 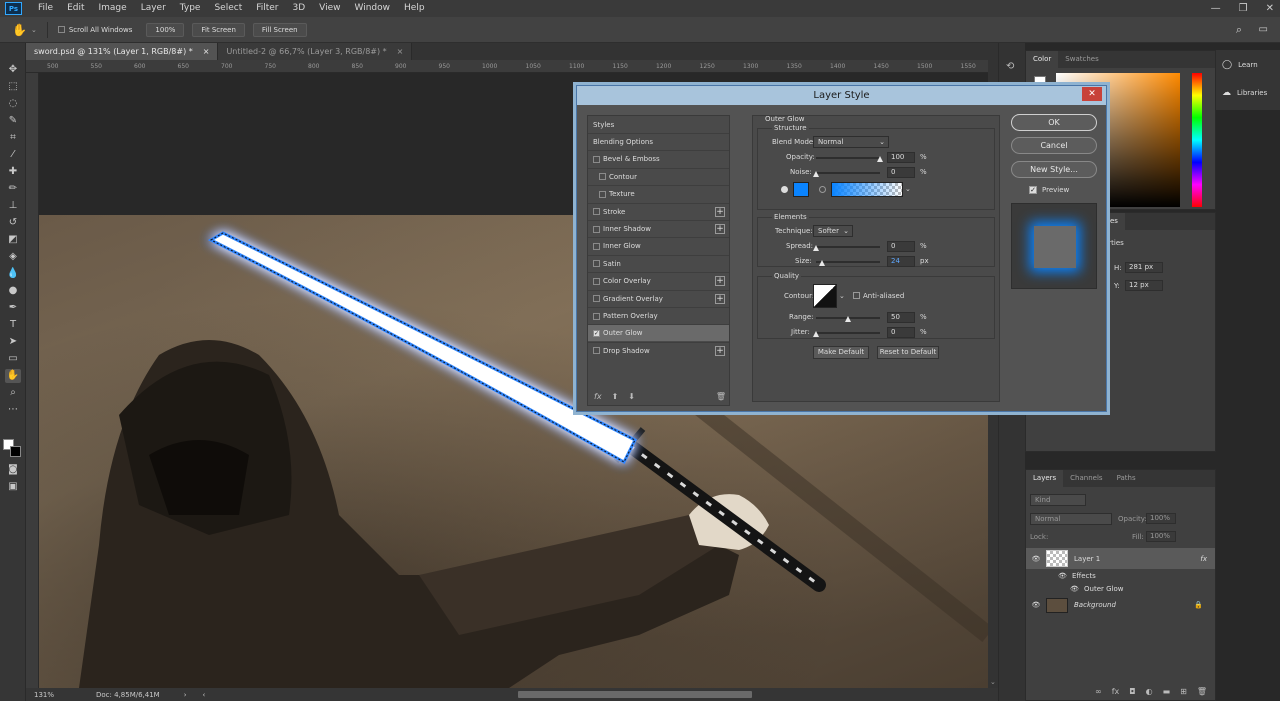 I want to click on eraser-tool-icon: ◩, so click(x=13, y=240).